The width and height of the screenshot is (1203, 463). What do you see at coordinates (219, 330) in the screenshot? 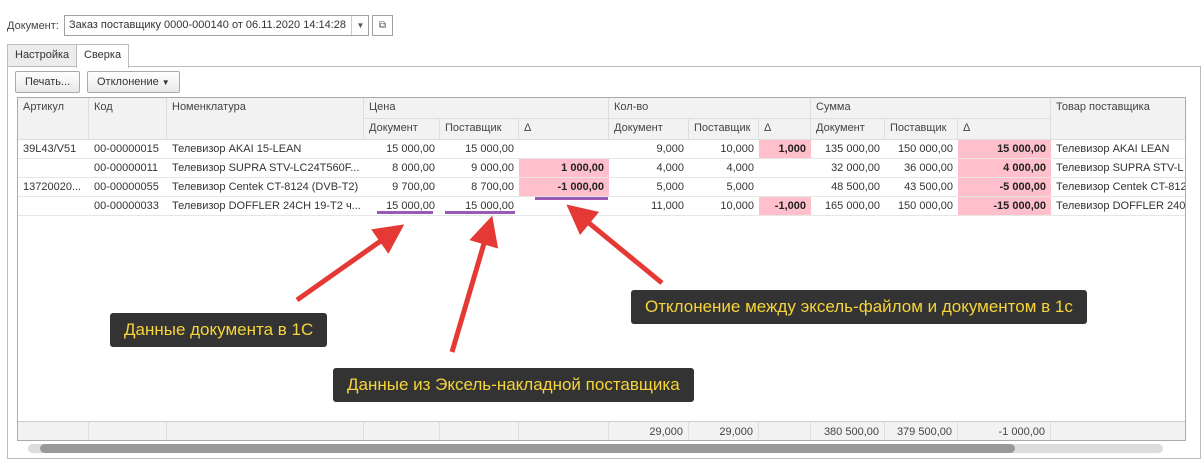
I see `callout-document-data: Данные документа в 1С` at bounding box center [219, 330].